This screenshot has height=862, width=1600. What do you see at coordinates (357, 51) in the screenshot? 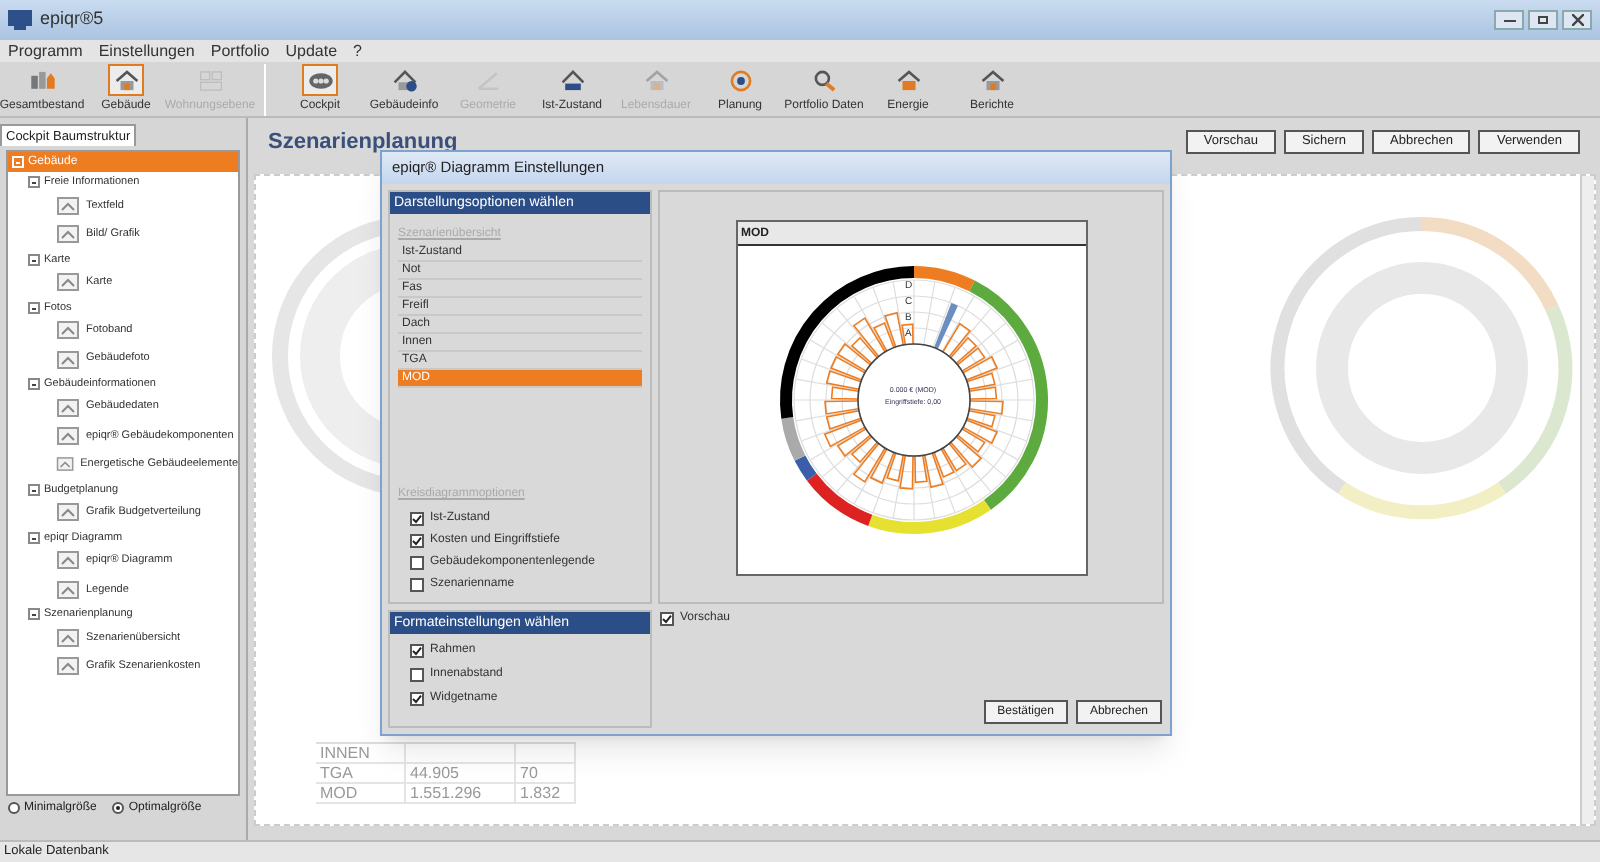
I see `menu-item: ?` at bounding box center [357, 51].